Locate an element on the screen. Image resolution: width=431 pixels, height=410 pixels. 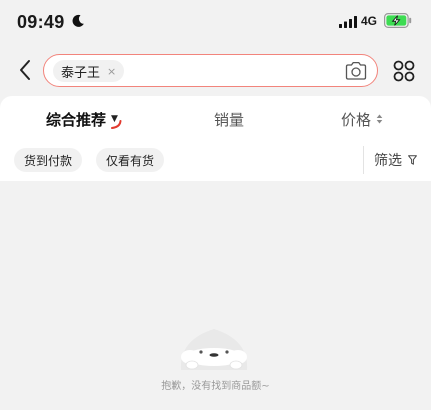
sort-composite-tab: 综合推荐 ▼ is located at coordinates (82, 119).